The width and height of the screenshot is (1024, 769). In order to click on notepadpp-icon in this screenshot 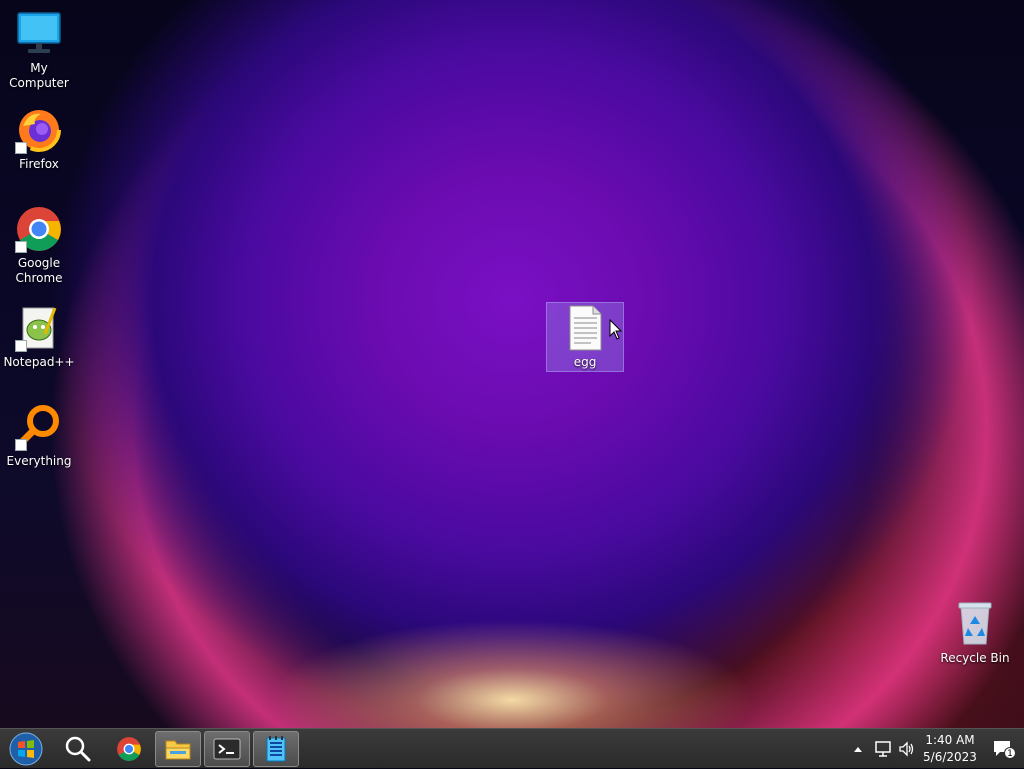, I will do `click(39, 328)`.